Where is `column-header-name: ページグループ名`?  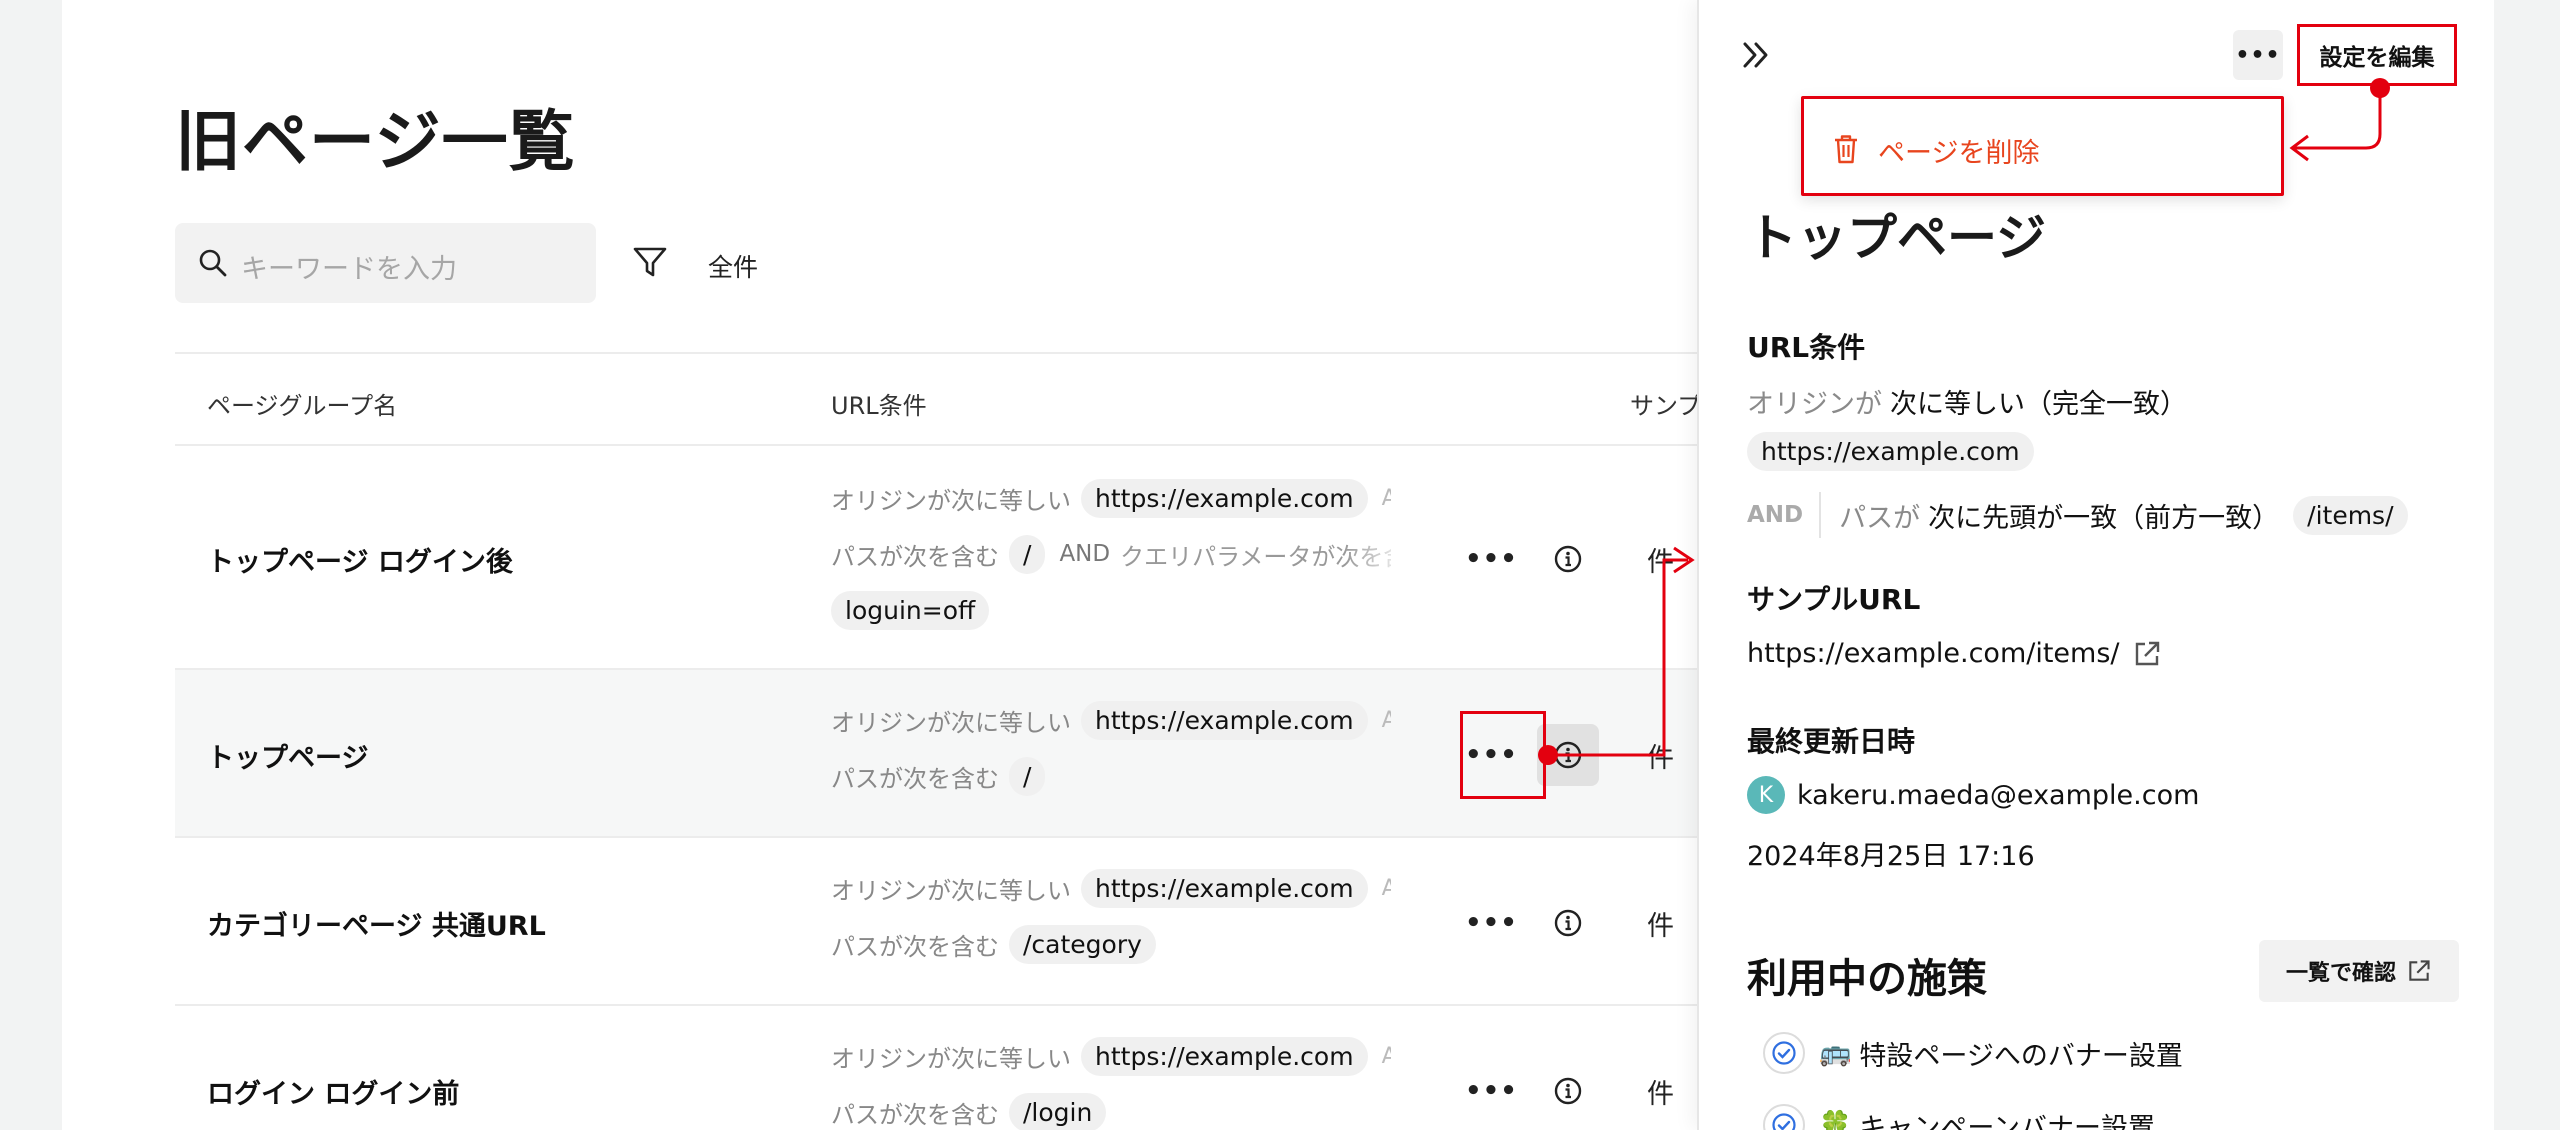
column-header-name: ページグループ名 is located at coordinates (302, 406).